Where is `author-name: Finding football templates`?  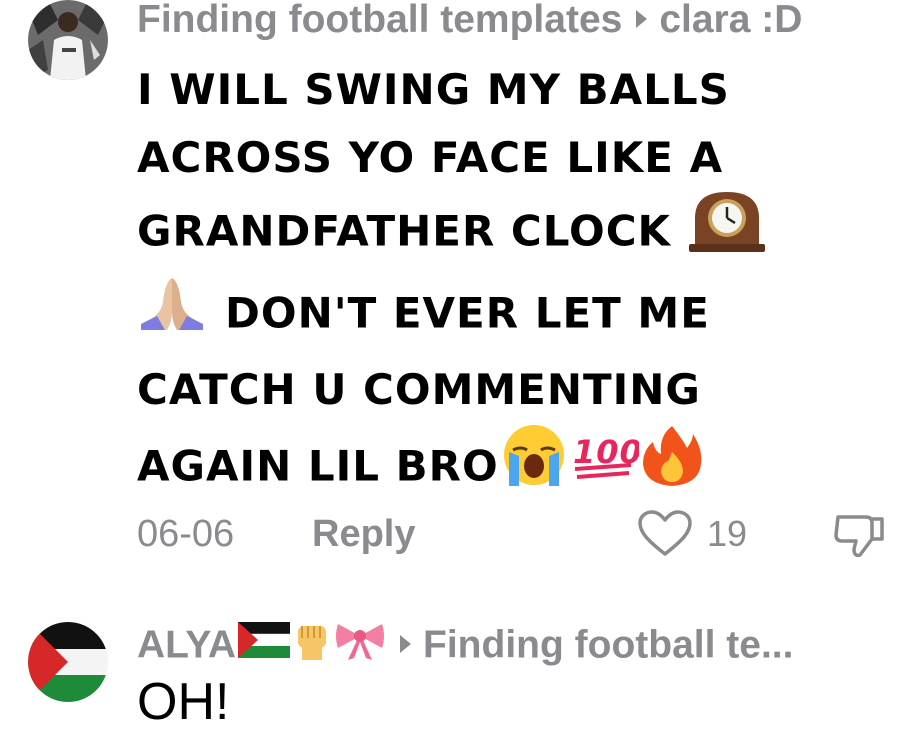 author-name: Finding football templates is located at coordinates (379, 20).